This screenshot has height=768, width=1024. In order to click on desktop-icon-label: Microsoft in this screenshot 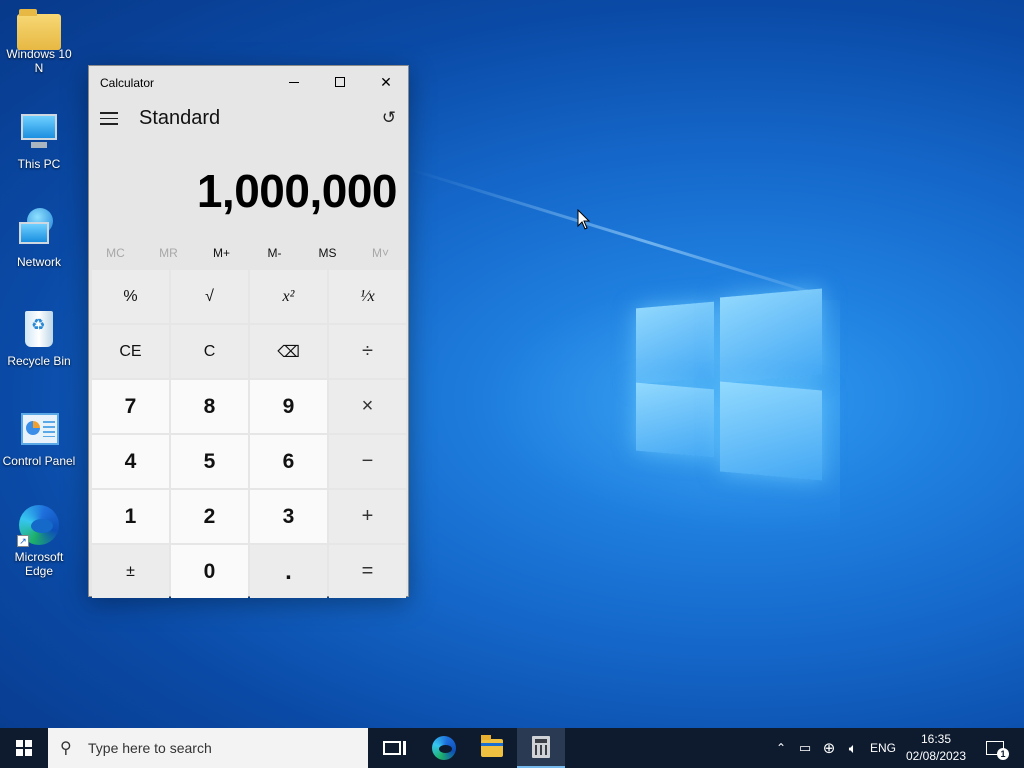, I will do `click(39, 557)`.